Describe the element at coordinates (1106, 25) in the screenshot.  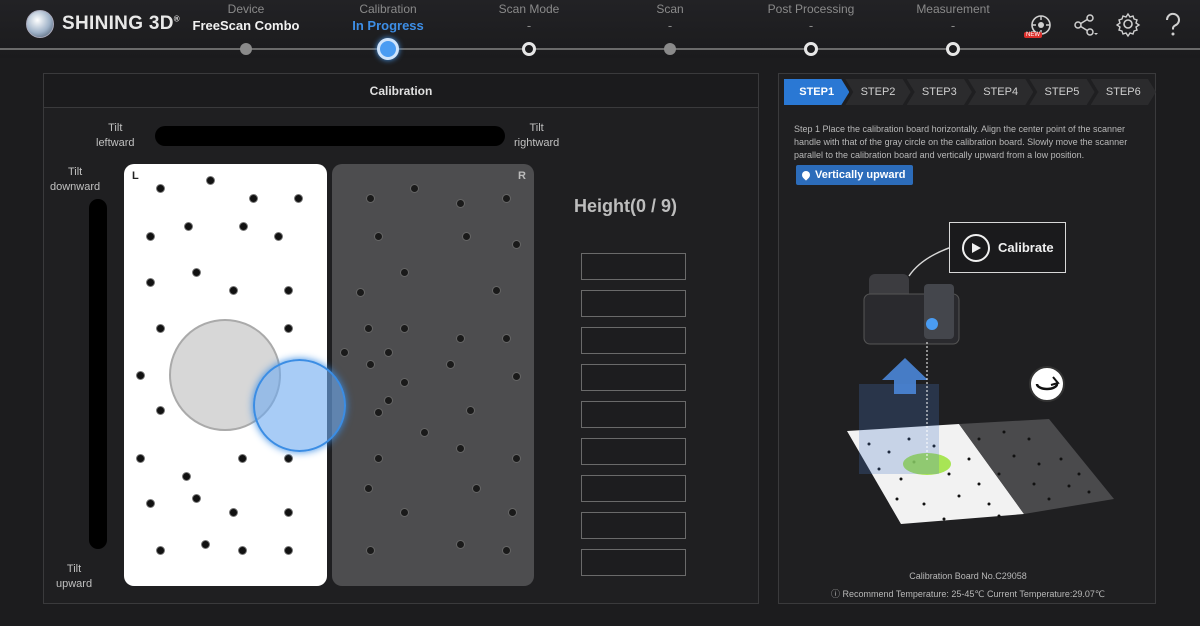
I see `toolbar-icons: NEW` at that location.